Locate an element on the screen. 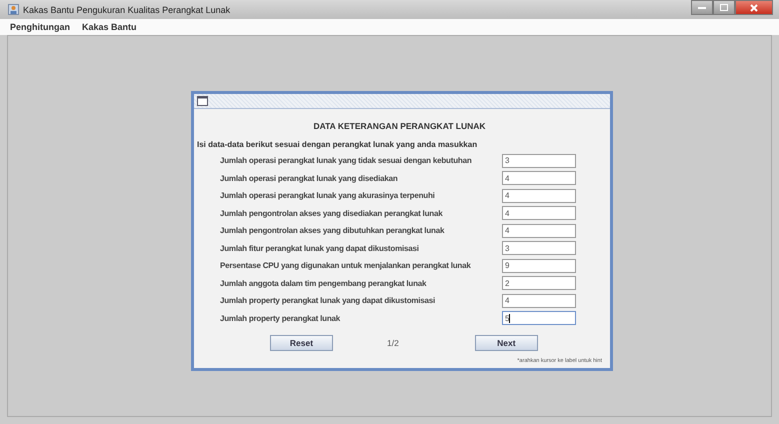 The width and height of the screenshot is (779, 424). frame-icon is located at coordinates (202, 101).